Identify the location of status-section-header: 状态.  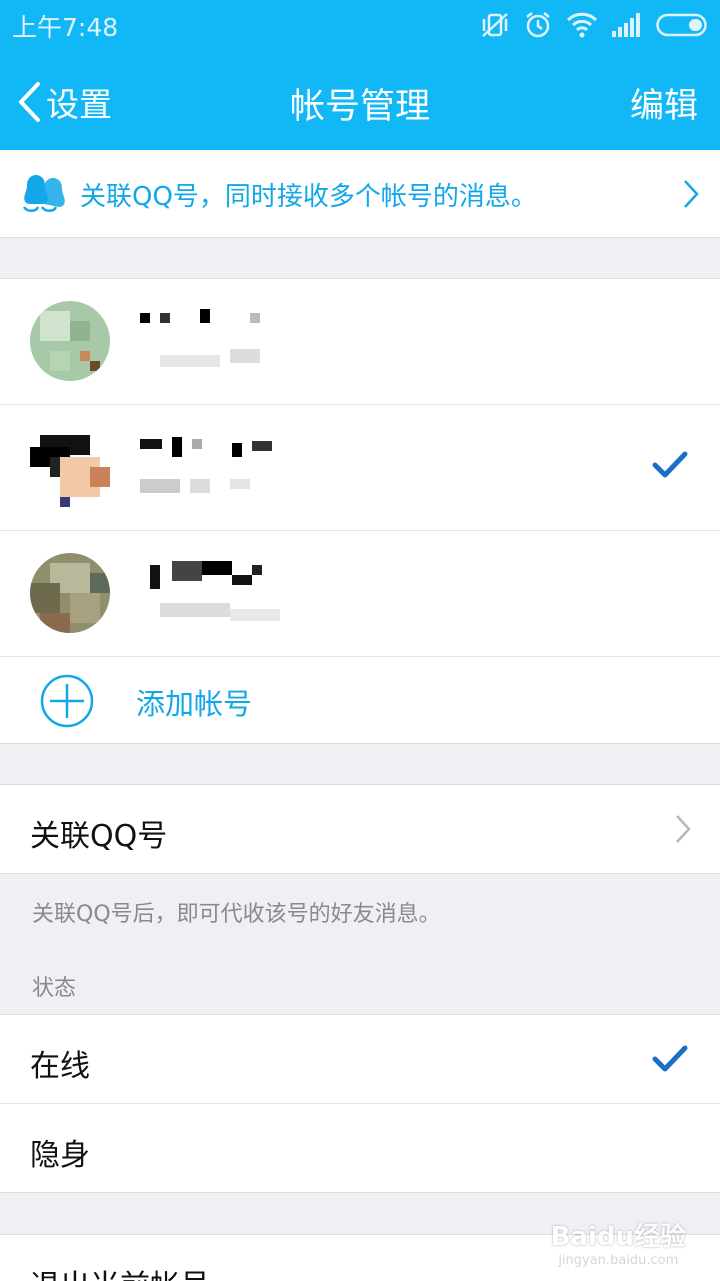
(54, 988).